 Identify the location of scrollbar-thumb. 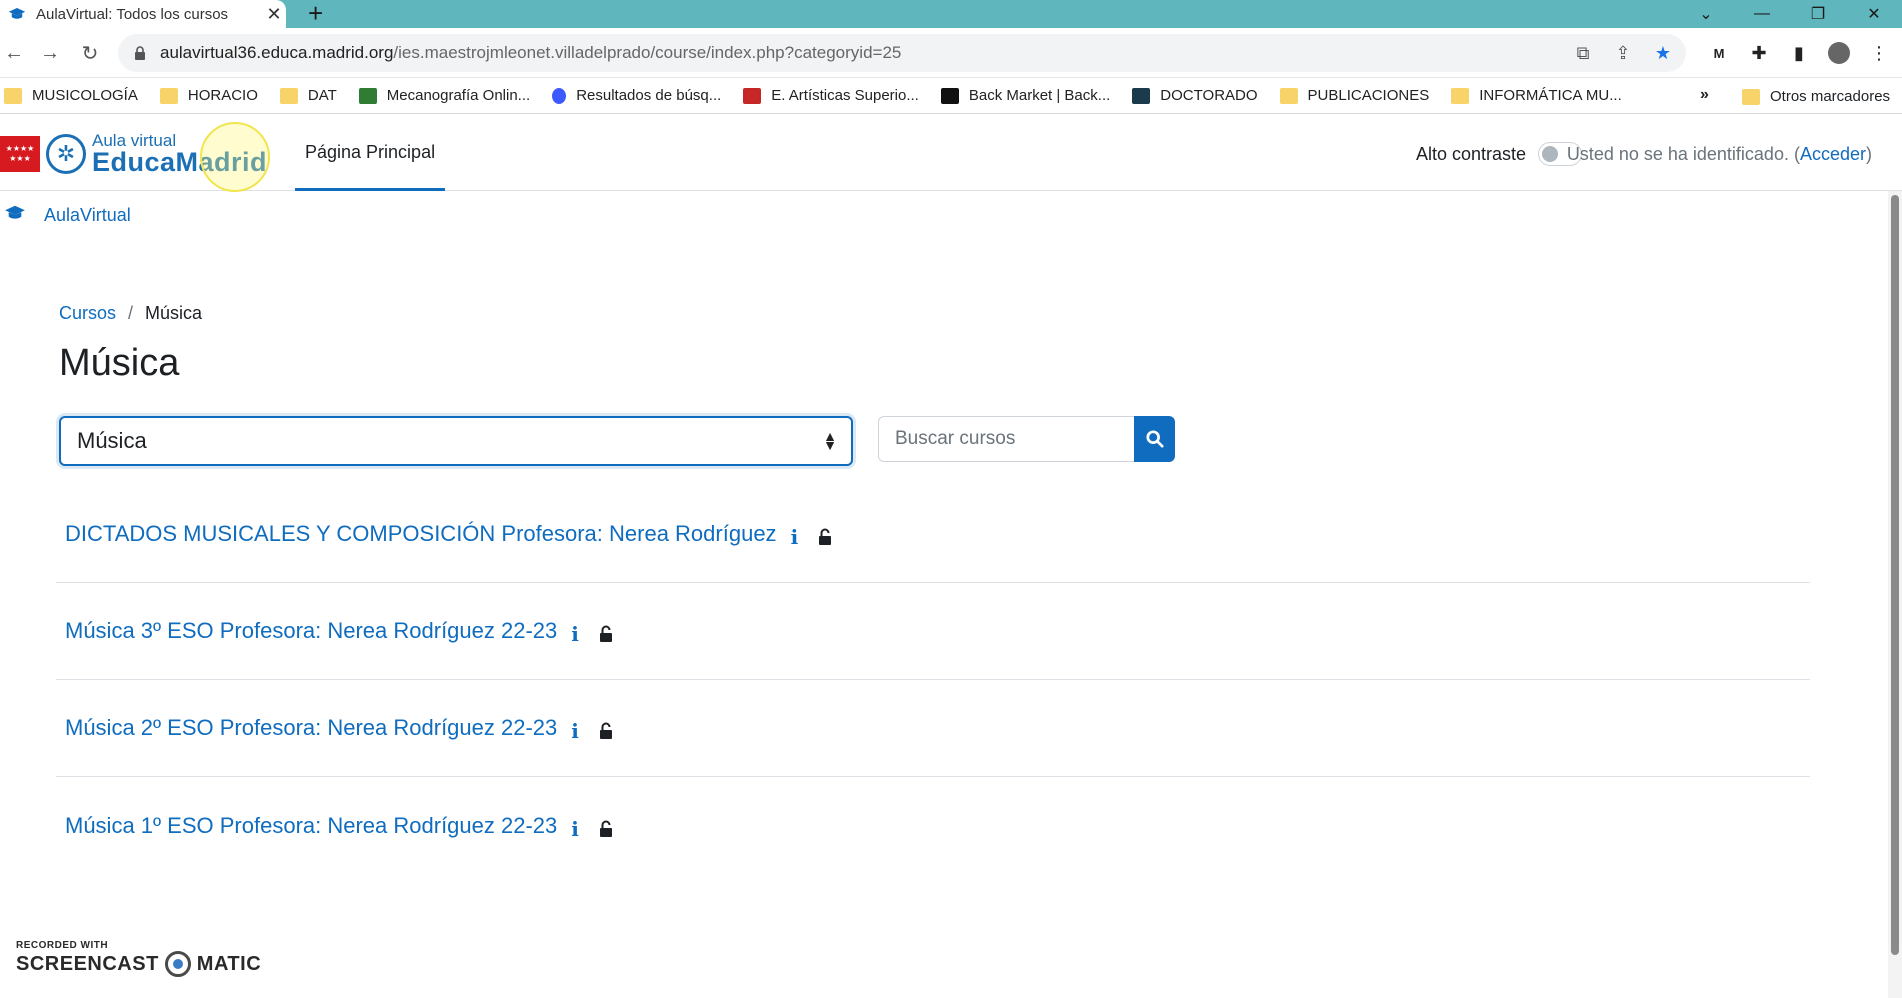
(1895, 575).